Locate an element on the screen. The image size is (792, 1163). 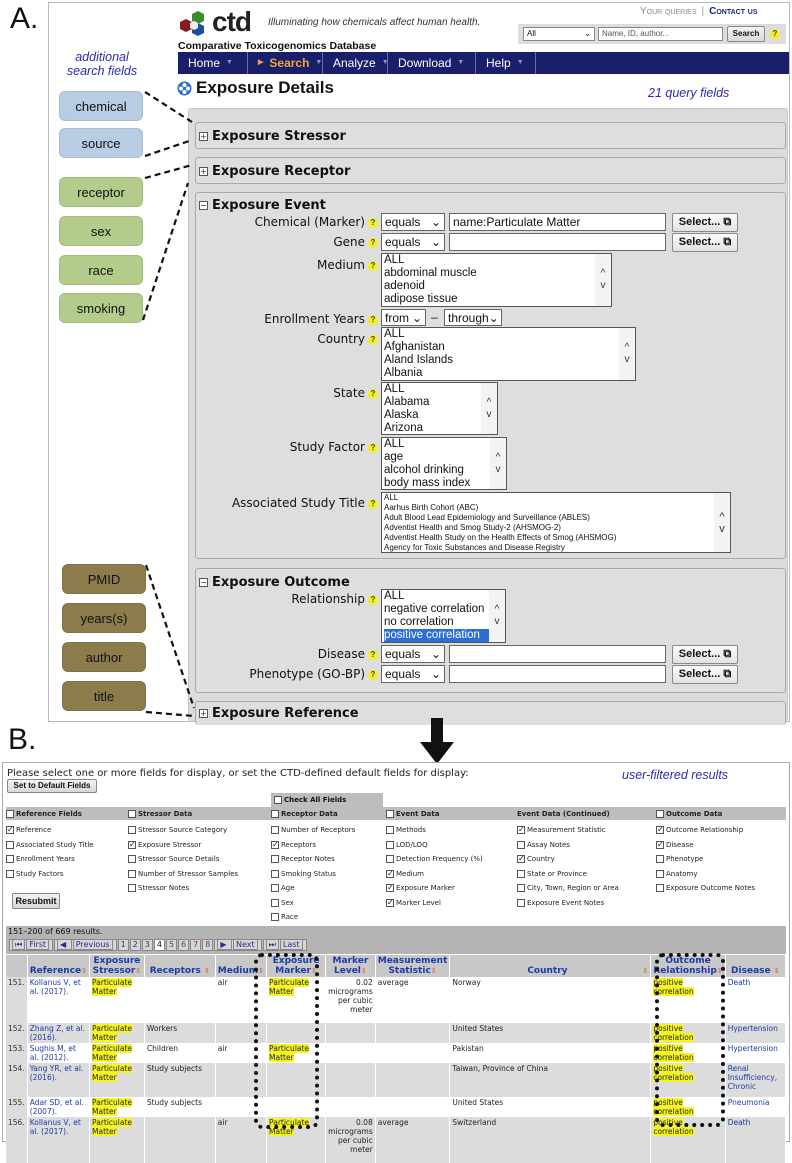
nav-download: Download ▼ is located at coordinates (432, 63).